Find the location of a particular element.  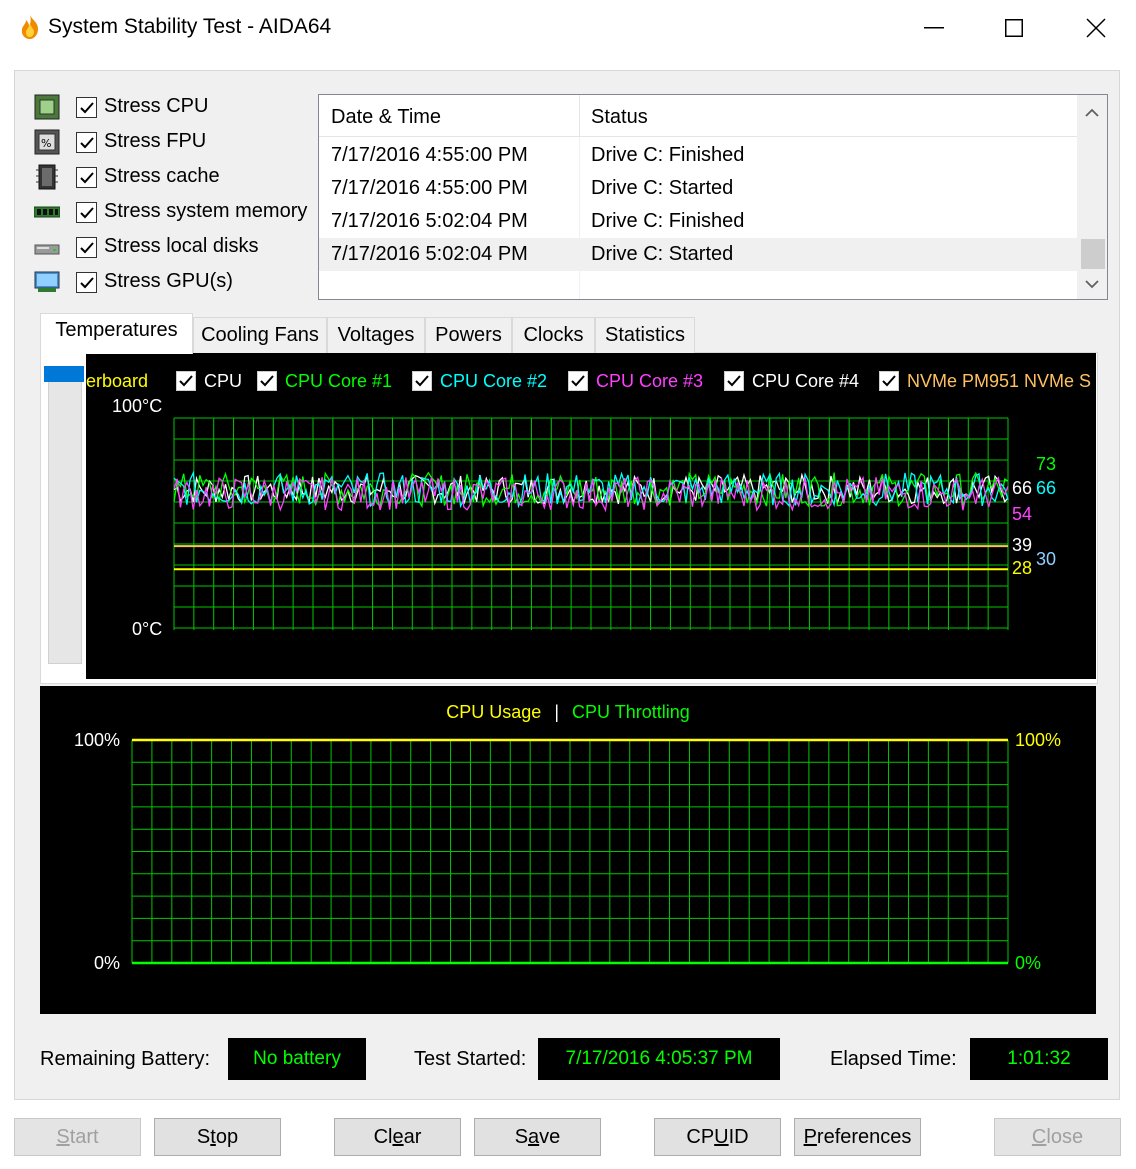

fpu-icon: % is located at coordinates (47, 142).